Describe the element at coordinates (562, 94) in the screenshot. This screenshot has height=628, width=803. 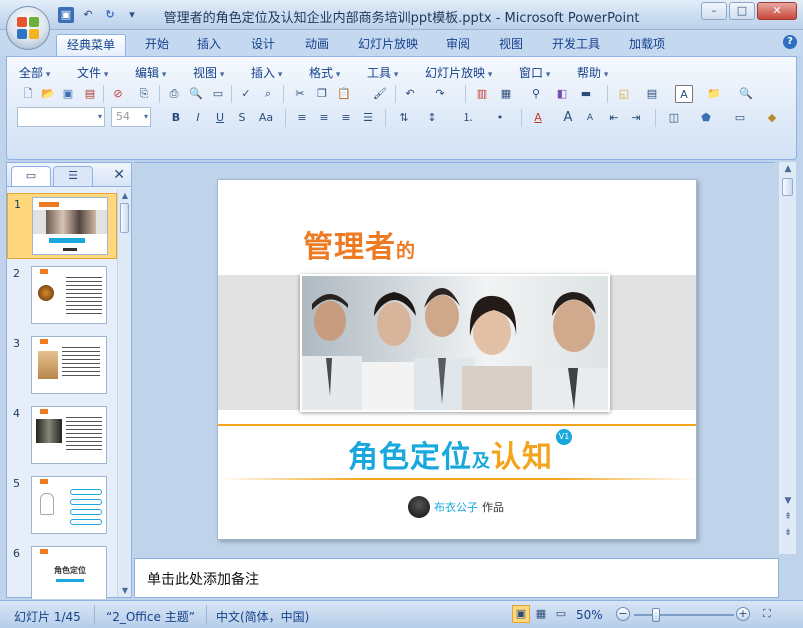
I see `color-scheme-icon: ◧` at that location.